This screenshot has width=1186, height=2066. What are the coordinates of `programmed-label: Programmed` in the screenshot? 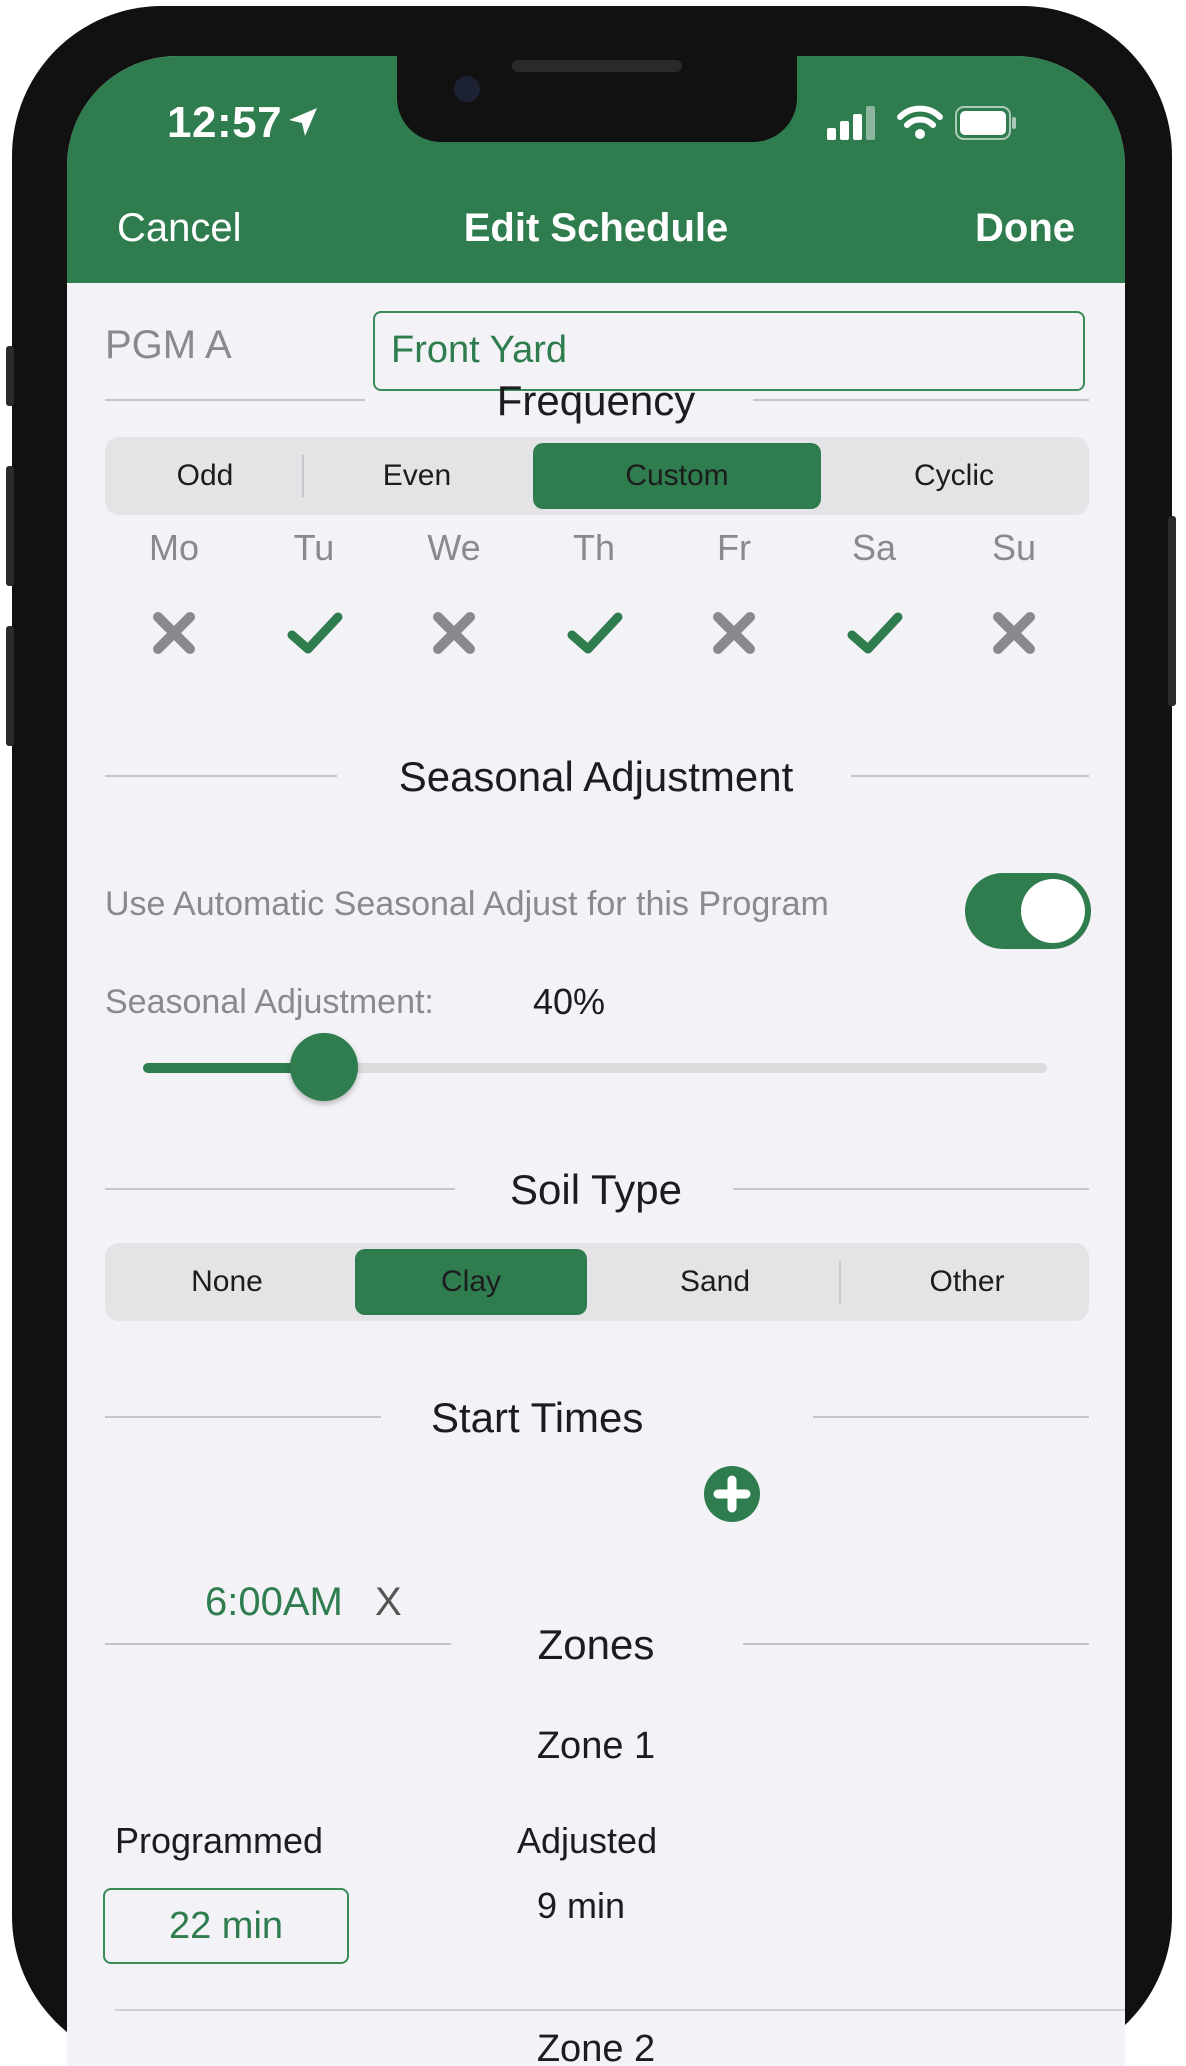 It's located at (219, 1840).